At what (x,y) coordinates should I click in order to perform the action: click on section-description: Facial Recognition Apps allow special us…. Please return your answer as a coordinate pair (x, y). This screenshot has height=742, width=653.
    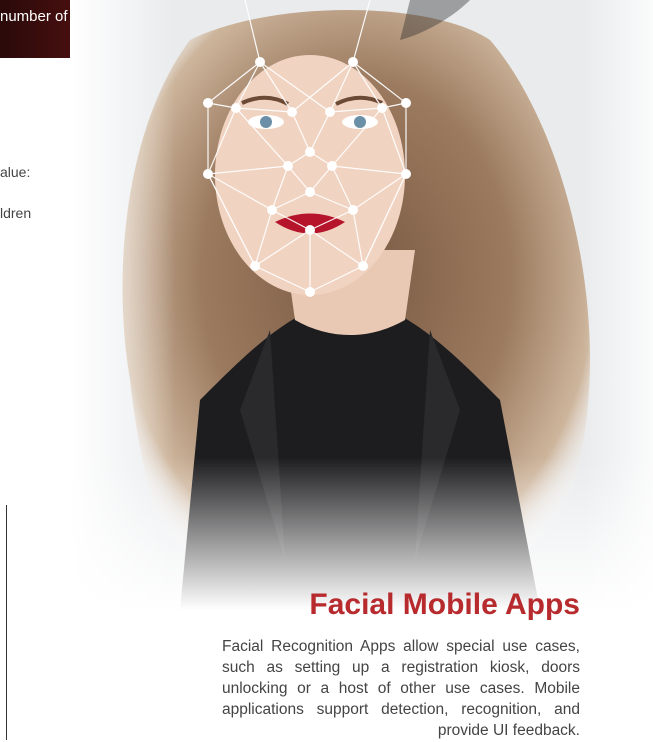
    Looking at the image, I should click on (401, 688).